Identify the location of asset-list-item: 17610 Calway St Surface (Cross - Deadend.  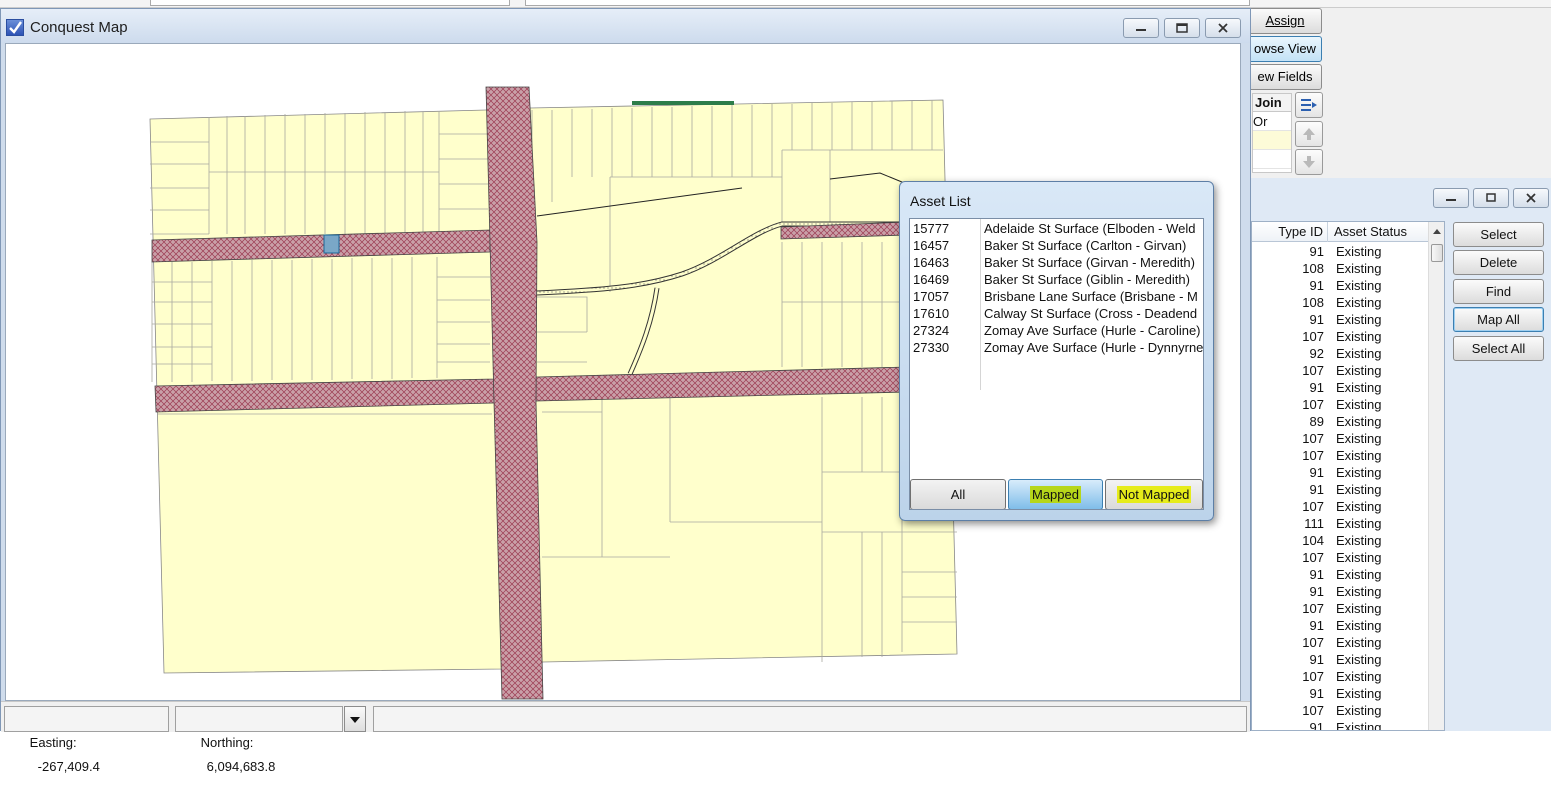
(1056, 313).